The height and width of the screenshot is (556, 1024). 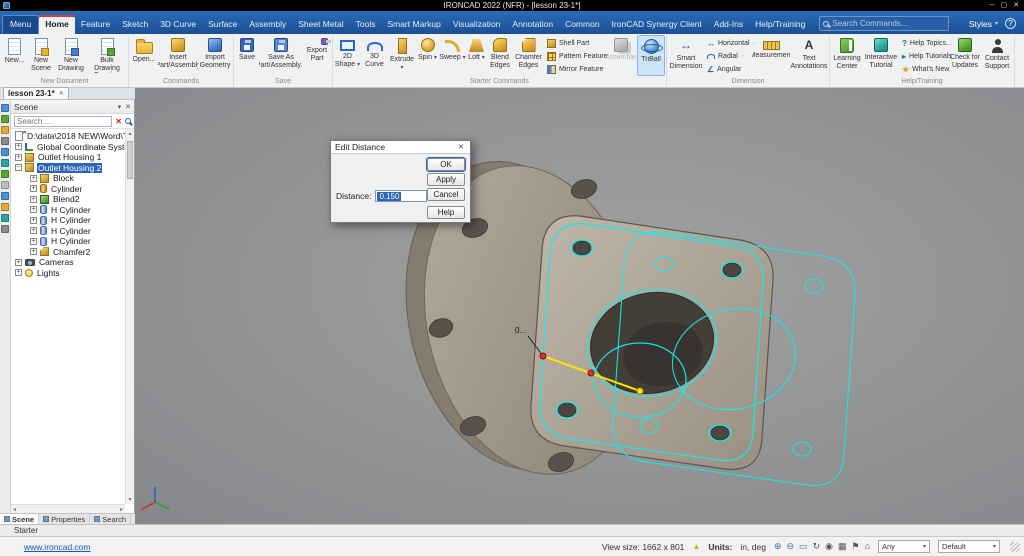 What do you see at coordinates (413, 24) in the screenshot?
I see `menu-tab-smart-markup: Smart Markup` at bounding box center [413, 24].